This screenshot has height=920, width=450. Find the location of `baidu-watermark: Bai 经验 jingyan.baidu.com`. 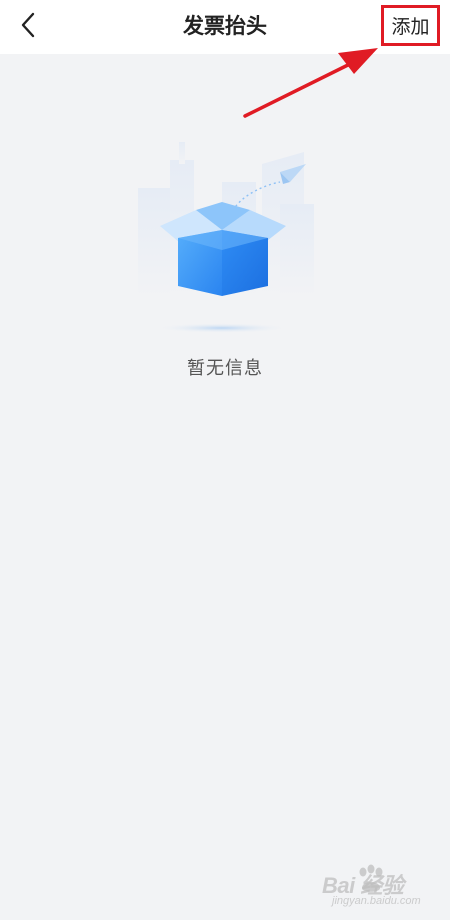

baidu-watermark: Bai 经验 jingyan.baidu.com is located at coordinates (378, 887).